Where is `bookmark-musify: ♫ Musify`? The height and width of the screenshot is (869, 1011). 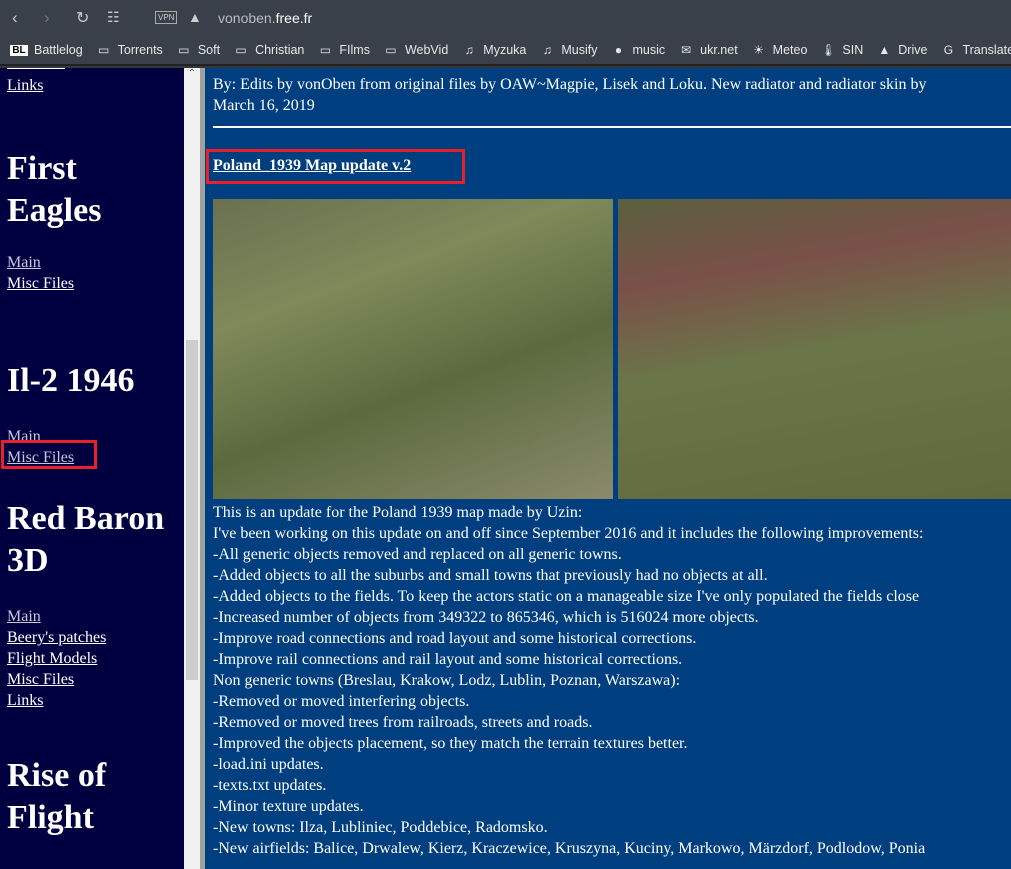 bookmark-musify: ♫ Musify is located at coordinates (568, 50).